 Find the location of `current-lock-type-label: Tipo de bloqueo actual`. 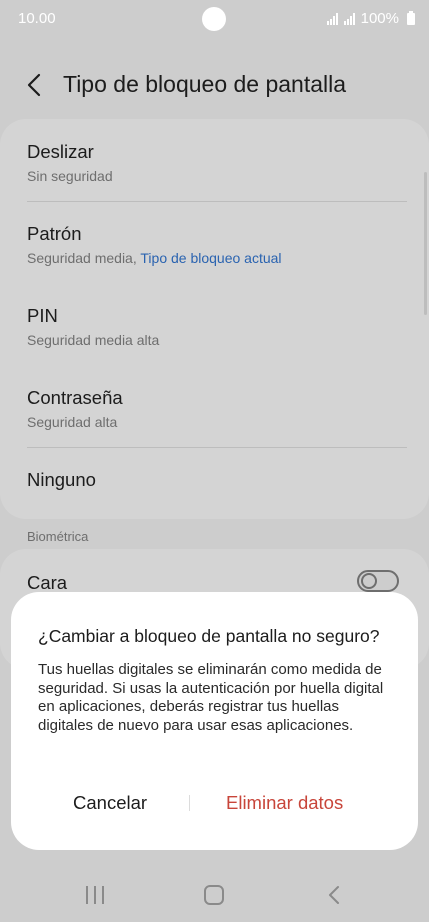

current-lock-type-label: Tipo de bloqueo actual is located at coordinates (211, 258).